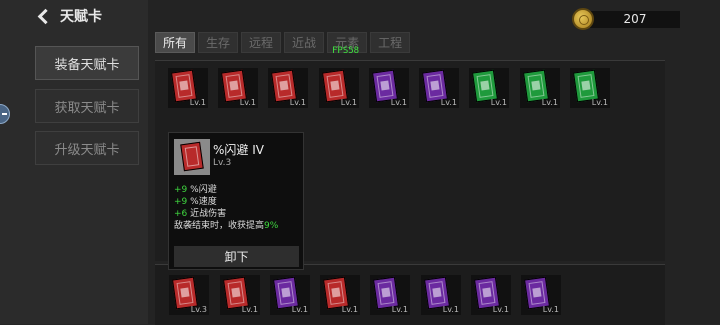 The height and width of the screenshot is (325, 720). What do you see at coordinates (635, 19) in the screenshot?
I see `currency-amount: 207` at bounding box center [635, 19].